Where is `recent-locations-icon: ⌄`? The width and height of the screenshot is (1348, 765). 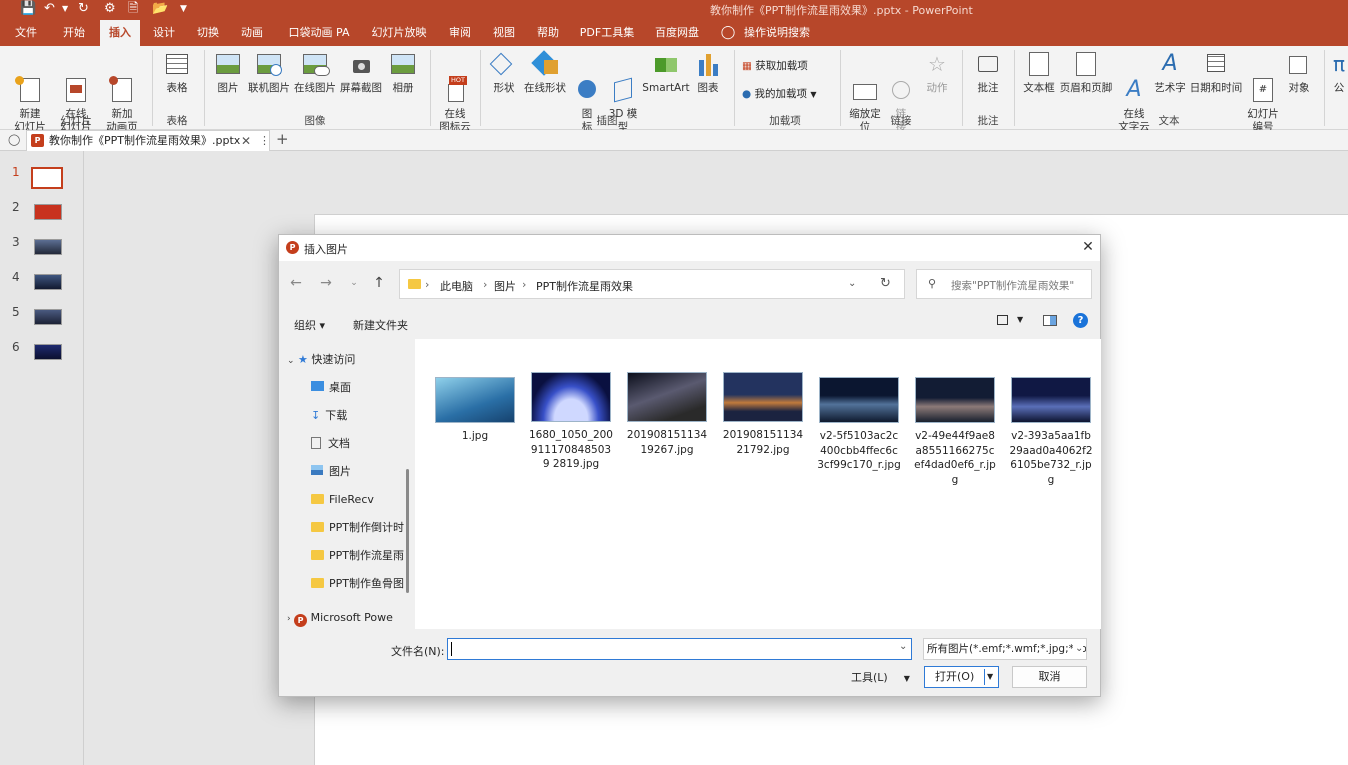
recent-locations-icon: ⌄ is located at coordinates (354, 283).